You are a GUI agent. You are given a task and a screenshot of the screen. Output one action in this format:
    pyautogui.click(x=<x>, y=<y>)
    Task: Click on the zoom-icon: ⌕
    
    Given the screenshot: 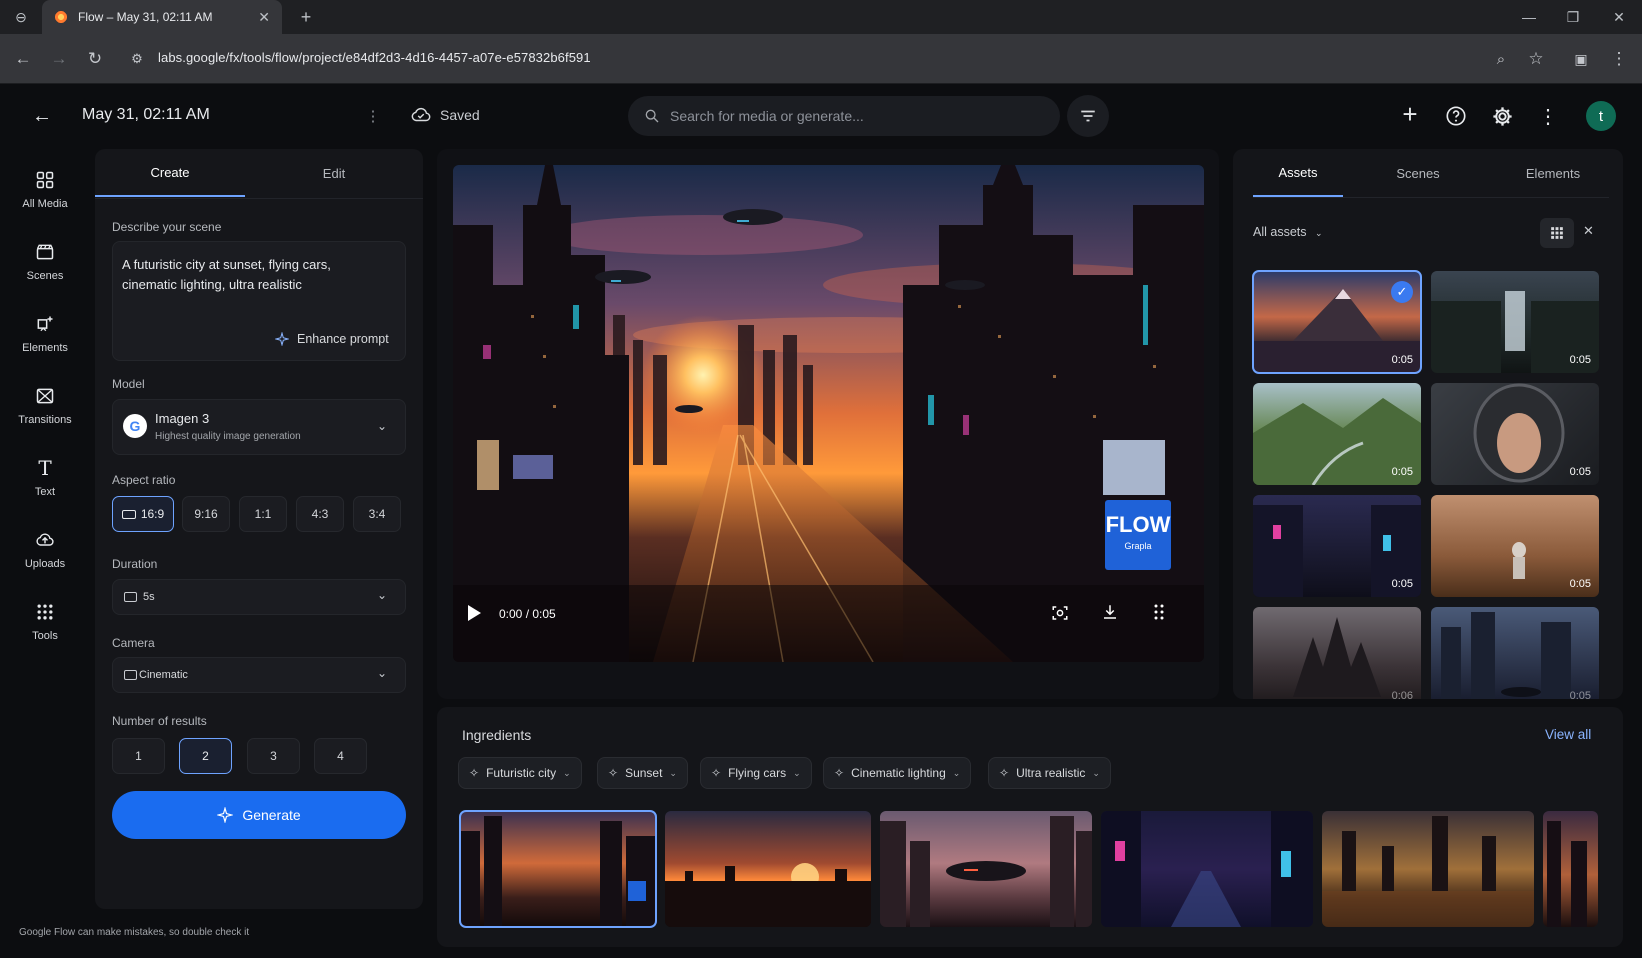 What is the action you would take?
    pyautogui.click(x=1501, y=59)
    